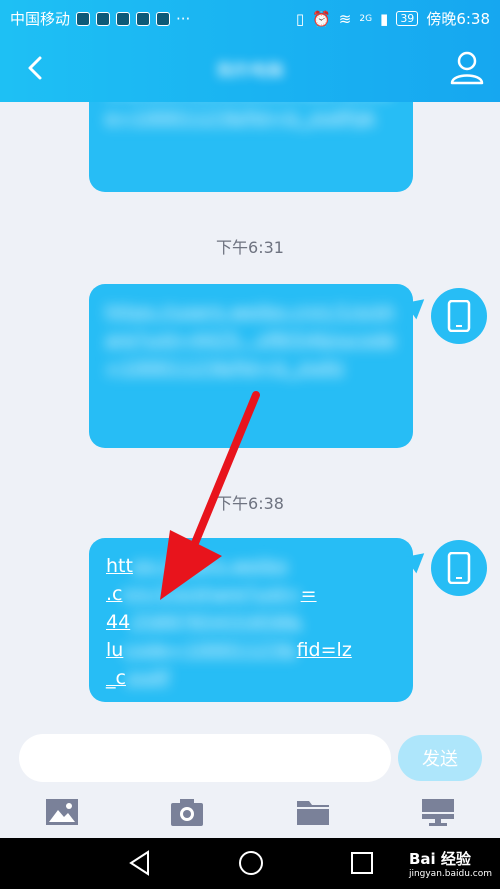 This screenshot has width=500, height=889. I want to click on message-input, so click(205, 758).